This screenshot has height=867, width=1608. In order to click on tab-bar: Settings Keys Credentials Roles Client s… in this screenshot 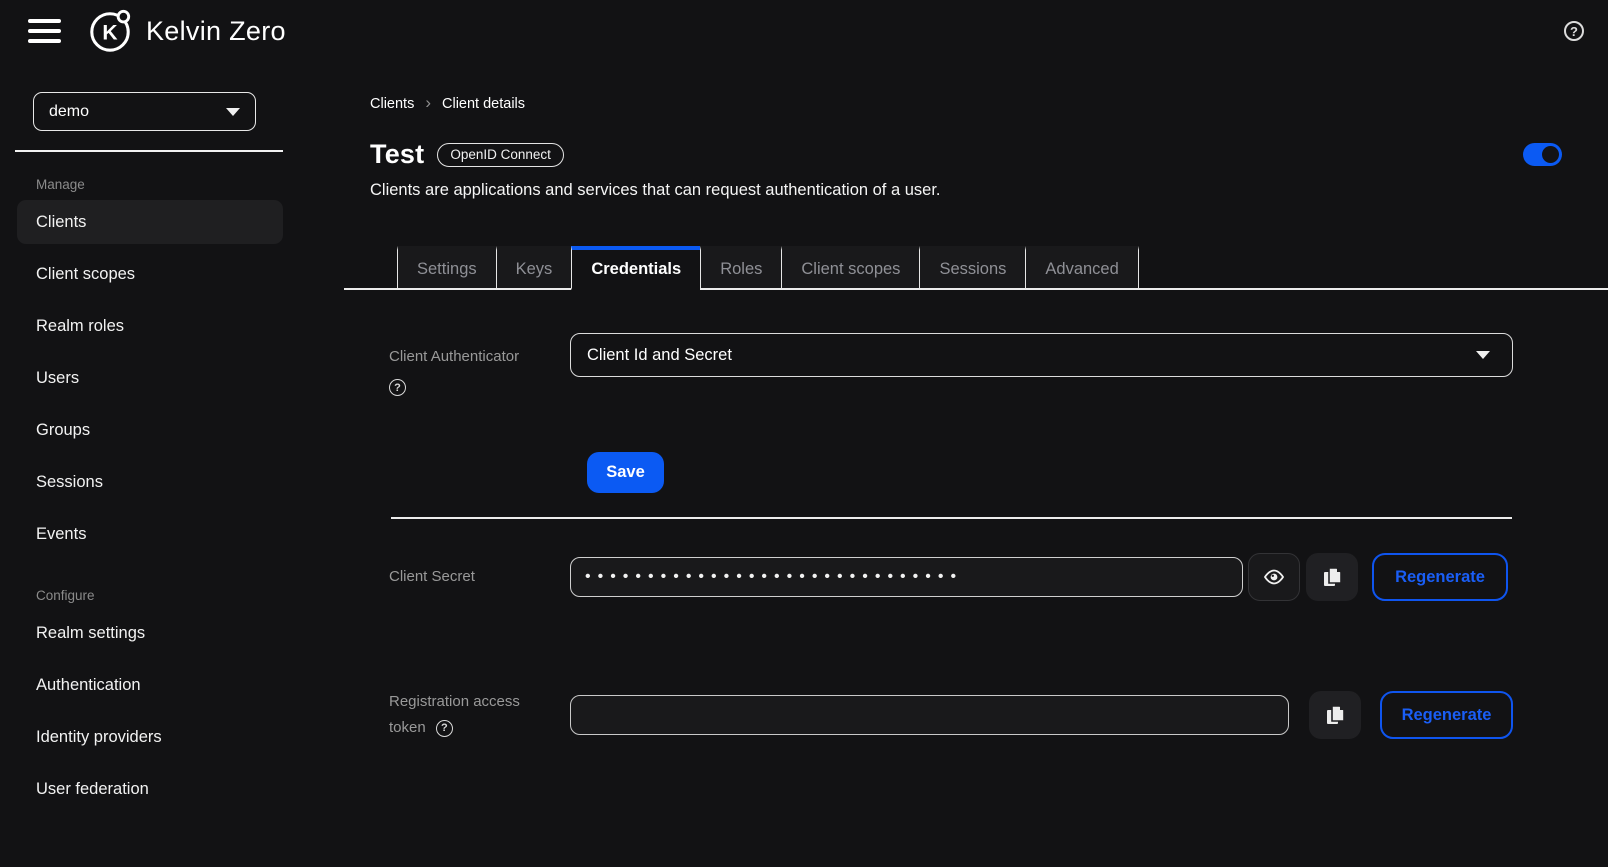, I will do `click(976, 268)`.